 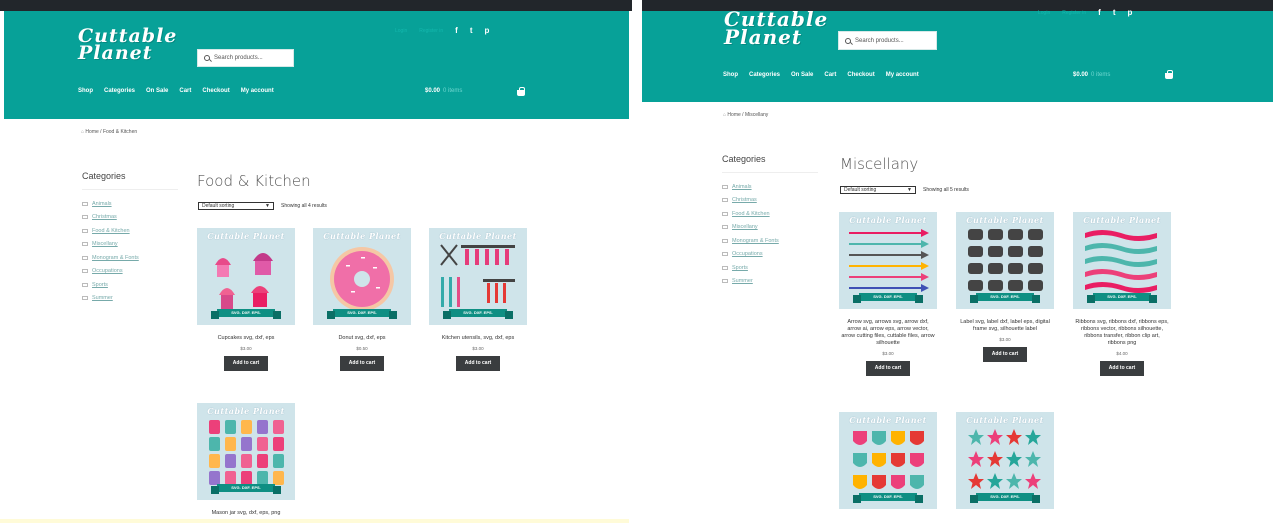 I want to click on category-label: Sports, so click(x=100, y=284).